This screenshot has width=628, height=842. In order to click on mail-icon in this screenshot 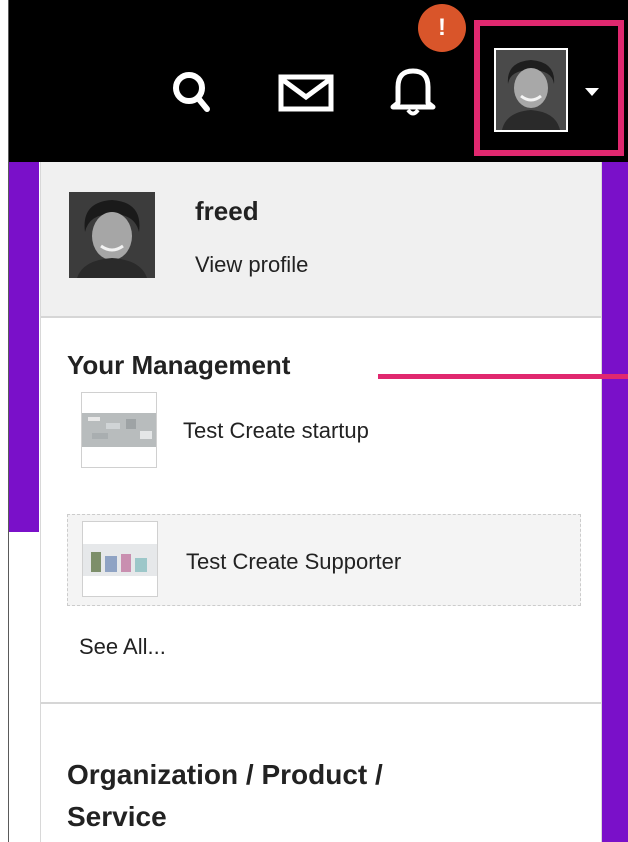, I will do `click(306, 93)`.